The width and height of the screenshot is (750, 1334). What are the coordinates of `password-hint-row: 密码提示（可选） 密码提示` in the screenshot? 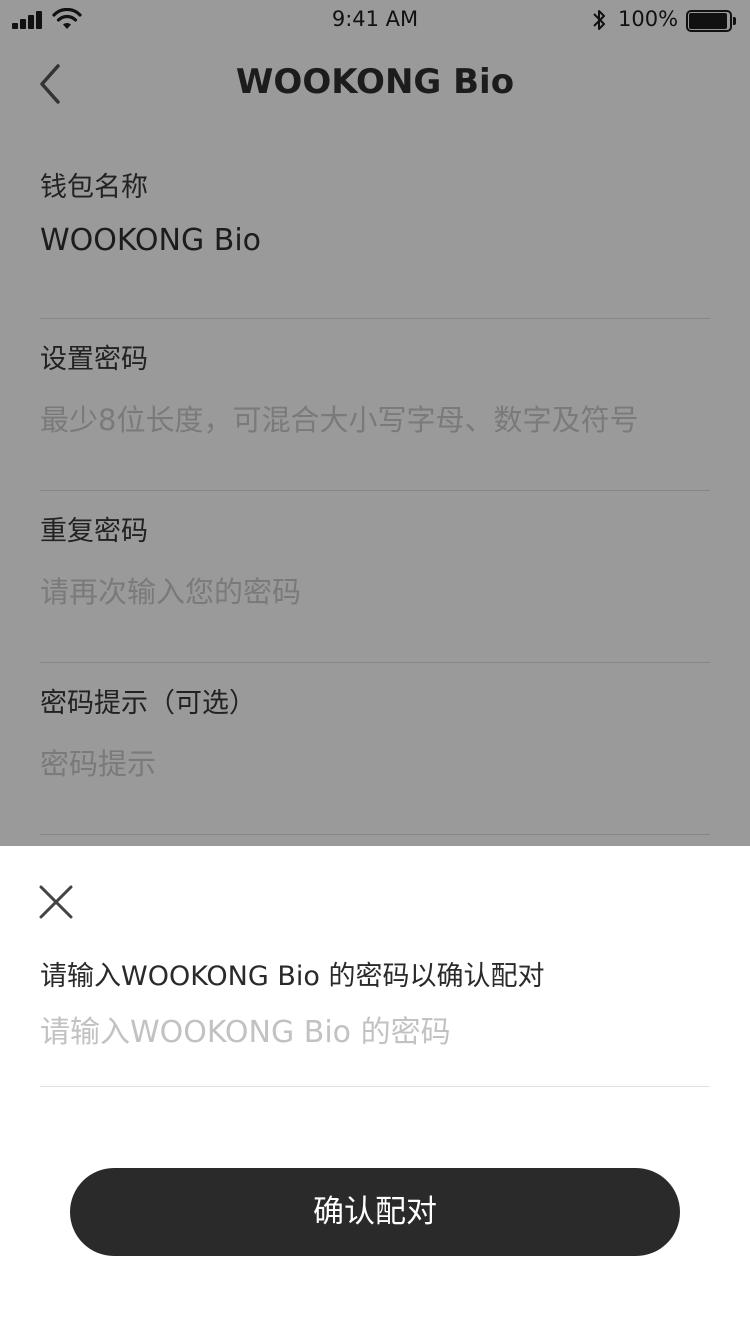 It's located at (375, 749).